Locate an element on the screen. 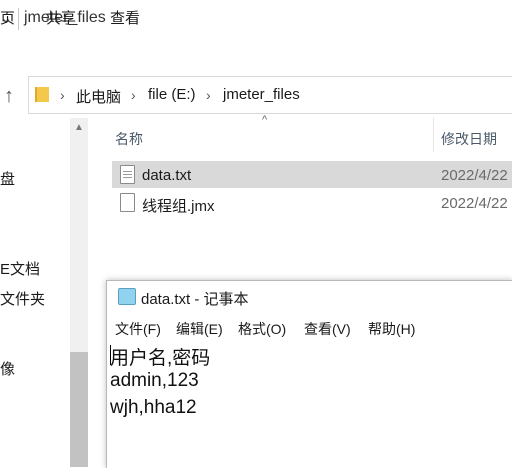  ribbon-tabs is located at coordinates (256, 54).